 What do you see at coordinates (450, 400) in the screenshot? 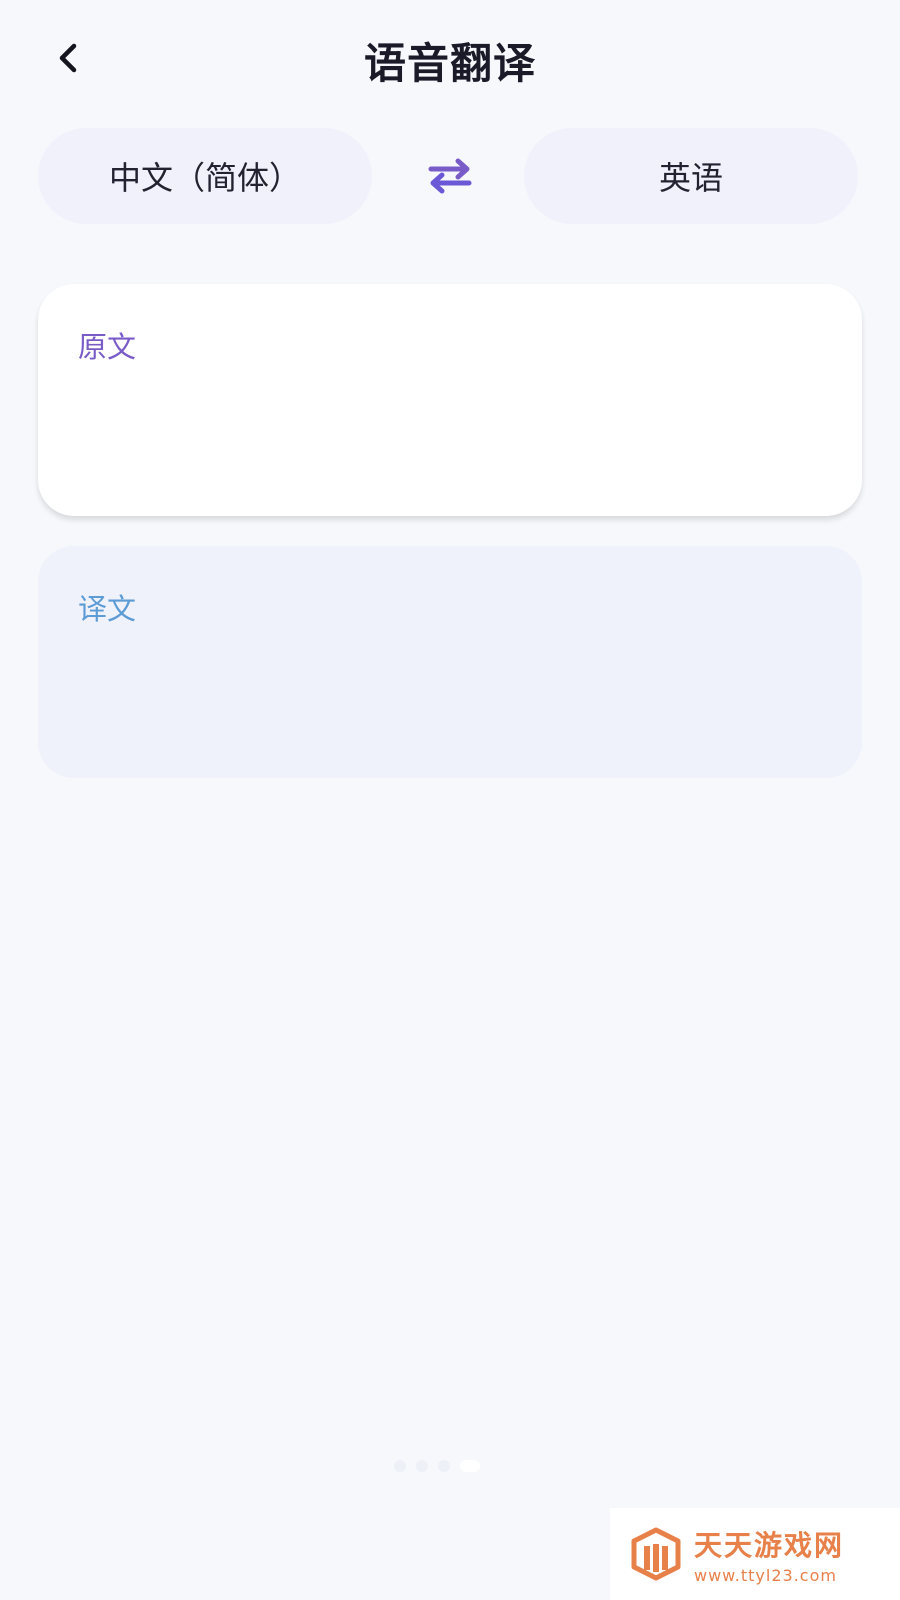
I see `source-text-card: 原文` at bounding box center [450, 400].